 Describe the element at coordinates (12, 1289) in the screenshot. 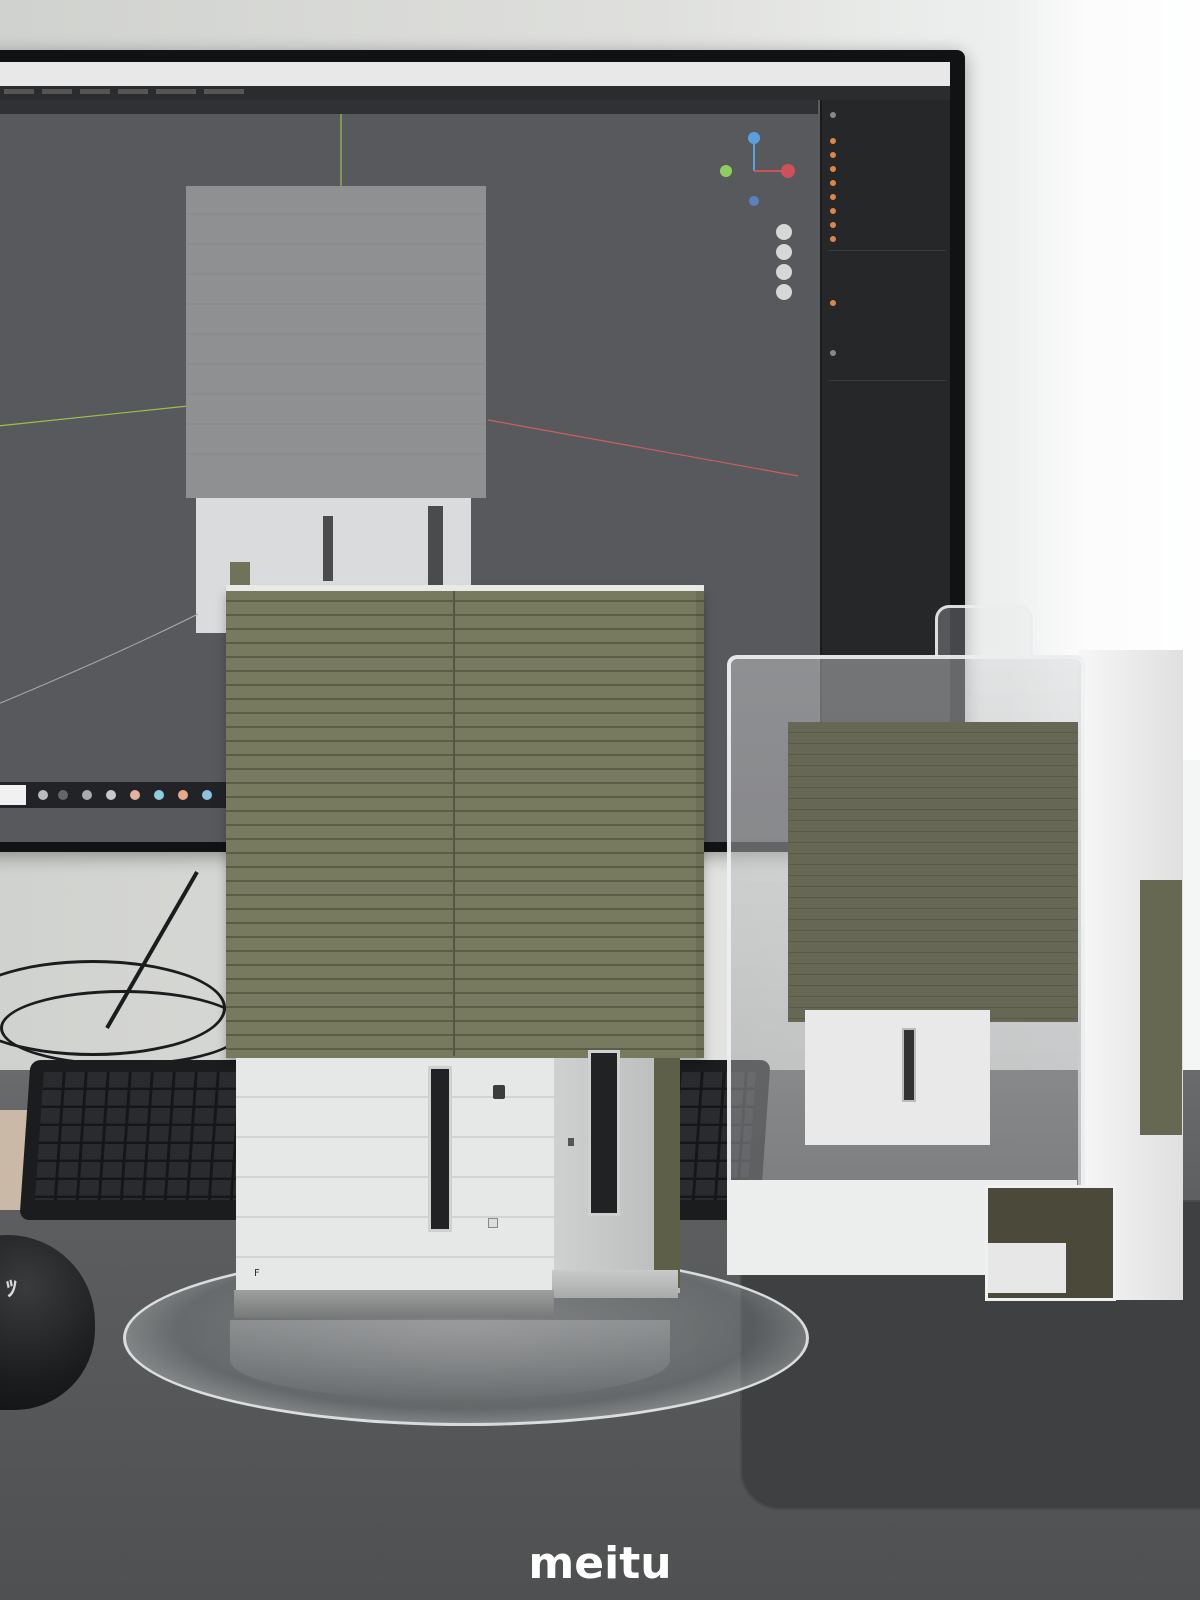

I see `mouse-logo: ﾂ` at that location.